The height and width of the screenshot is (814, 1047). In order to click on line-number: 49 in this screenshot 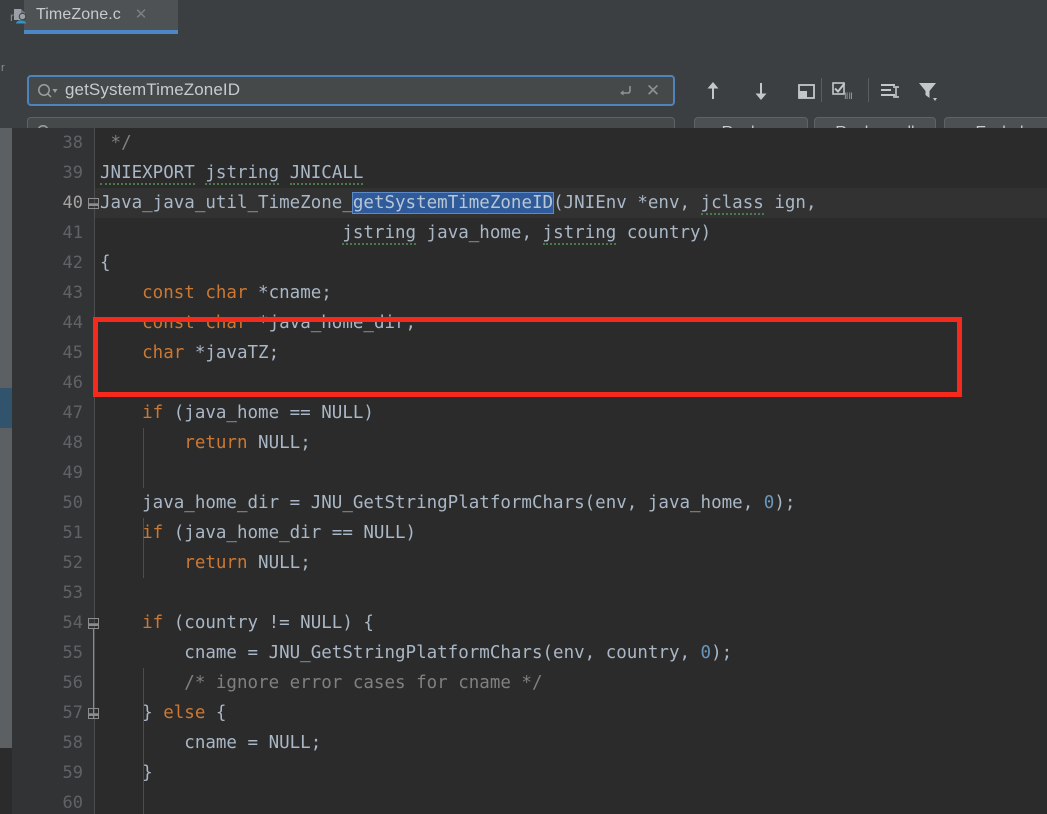, I will do `click(72, 473)`.